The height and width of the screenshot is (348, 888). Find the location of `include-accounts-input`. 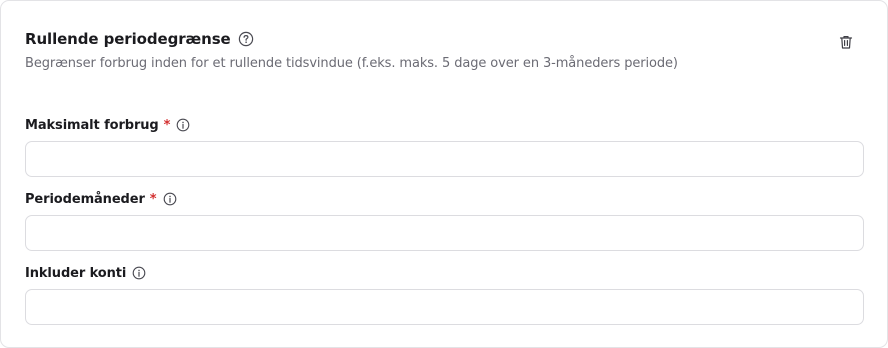

include-accounts-input is located at coordinates (444, 307).